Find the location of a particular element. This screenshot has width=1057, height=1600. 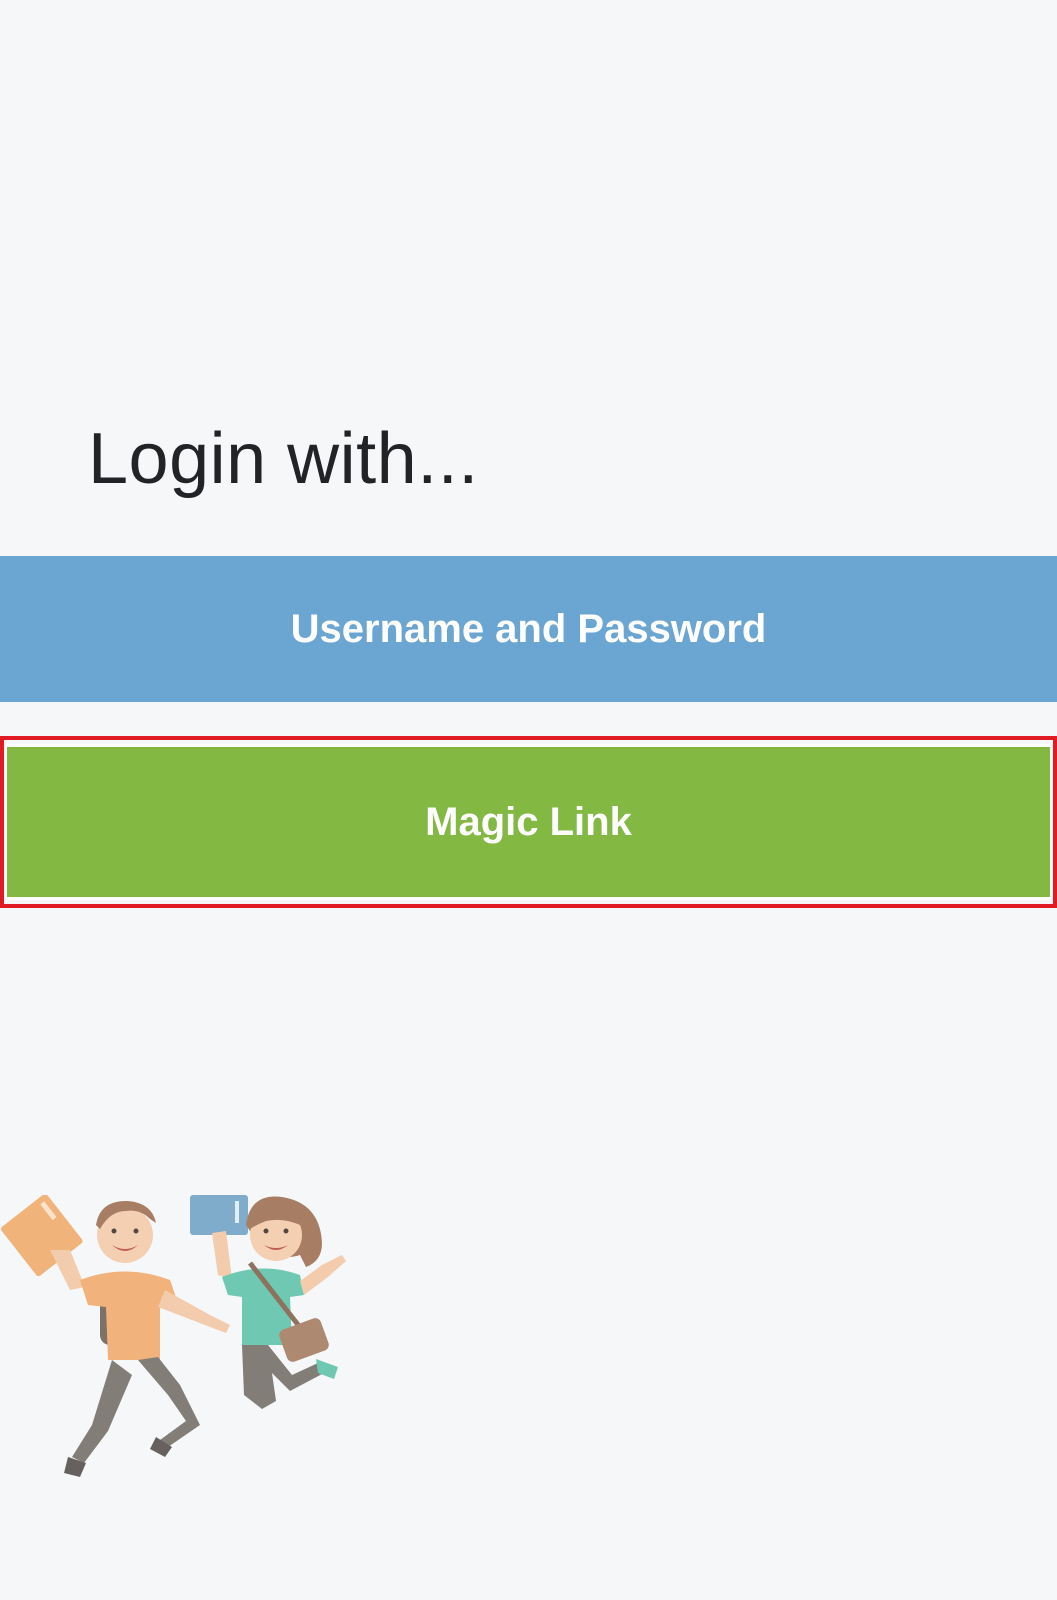

magic-link-highlight-frame: Magic Link is located at coordinates (528, 822).